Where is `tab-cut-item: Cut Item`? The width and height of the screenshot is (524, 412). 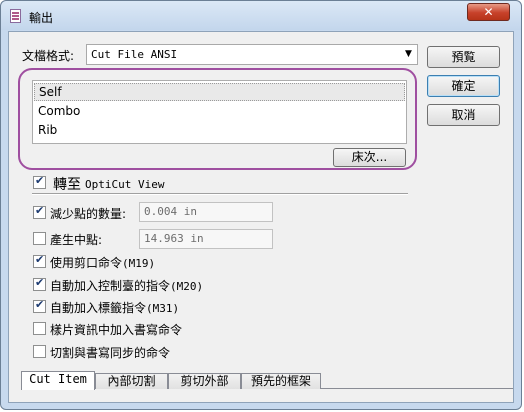
tab-cut-item: Cut Item is located at coordinates (58, 380).